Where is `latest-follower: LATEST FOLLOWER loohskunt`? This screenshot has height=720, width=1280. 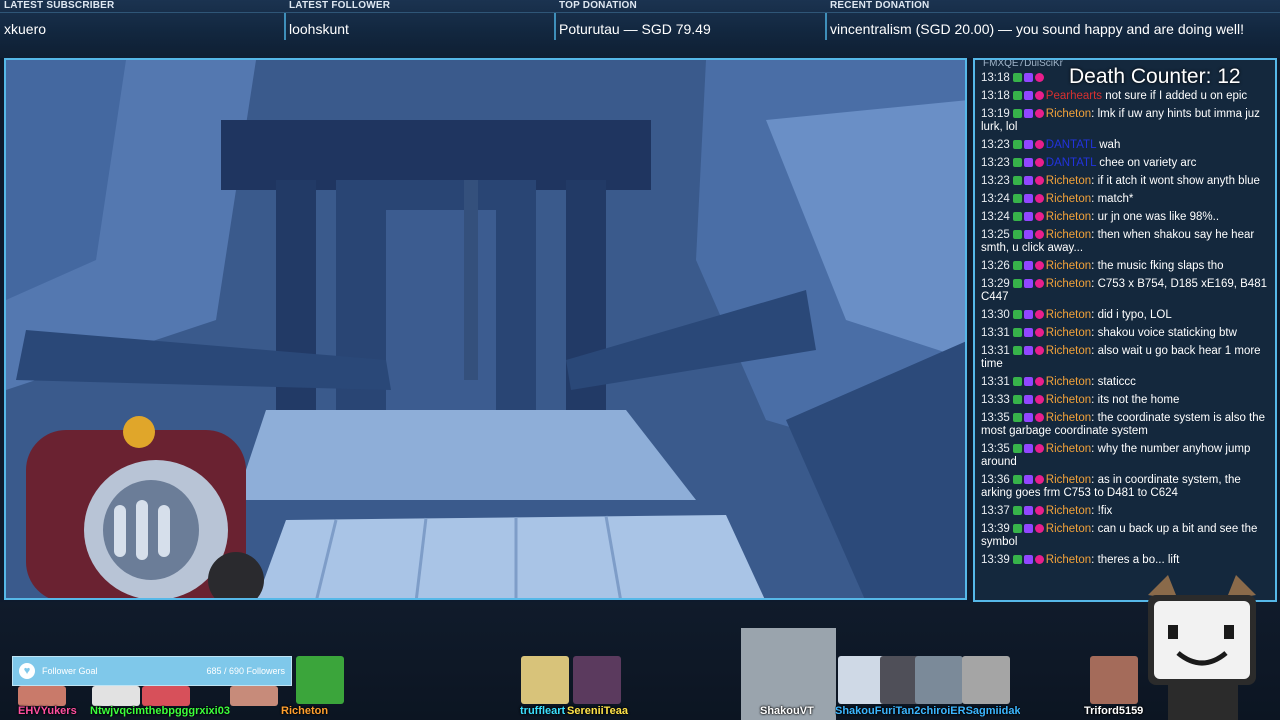 latest-follower: LATEST FOLLOWER loohskunt is located at coordinates (420, 29).